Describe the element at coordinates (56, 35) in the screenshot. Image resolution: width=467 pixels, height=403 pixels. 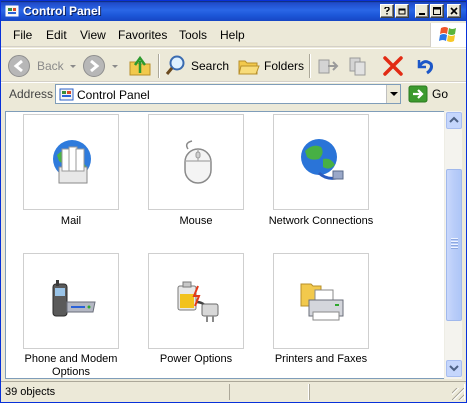
I see `menu-edit: Edit` at that location.